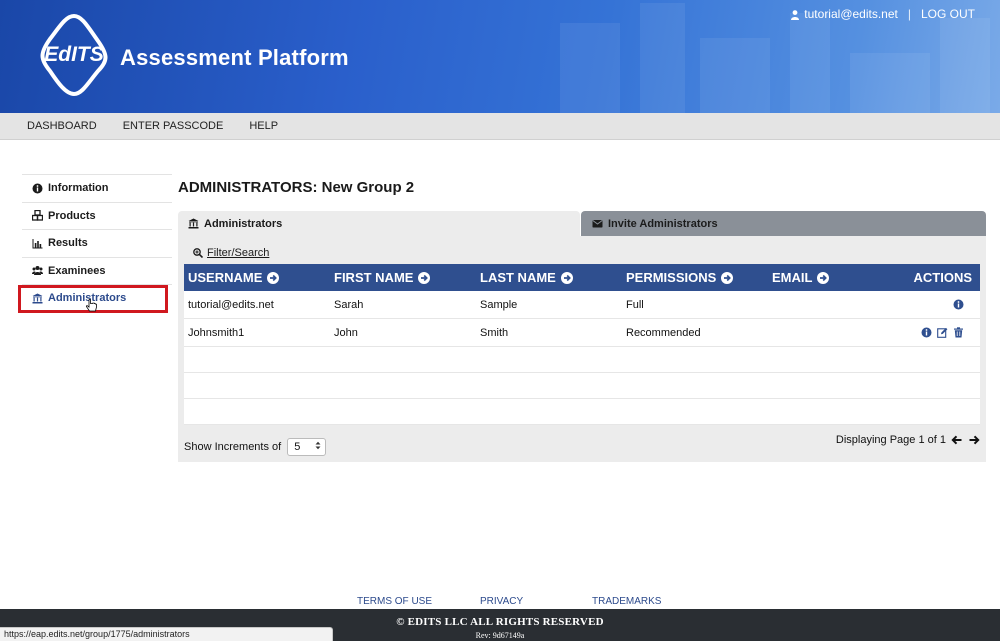  I want to click on sidebar-item-products: Products, so click(97, 215).